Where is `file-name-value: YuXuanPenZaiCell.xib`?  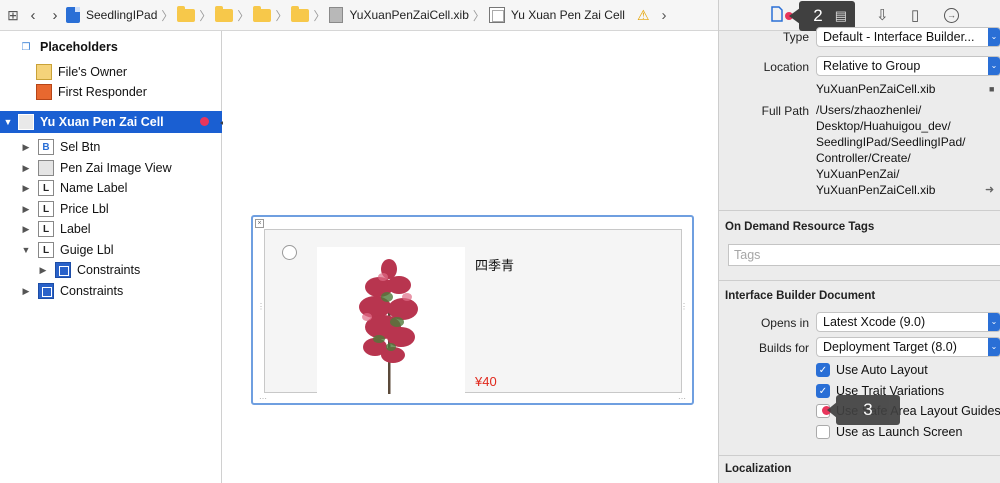
file-name-value: YuXuanPenZaiCell.xib is located at coordinates (876, 89).